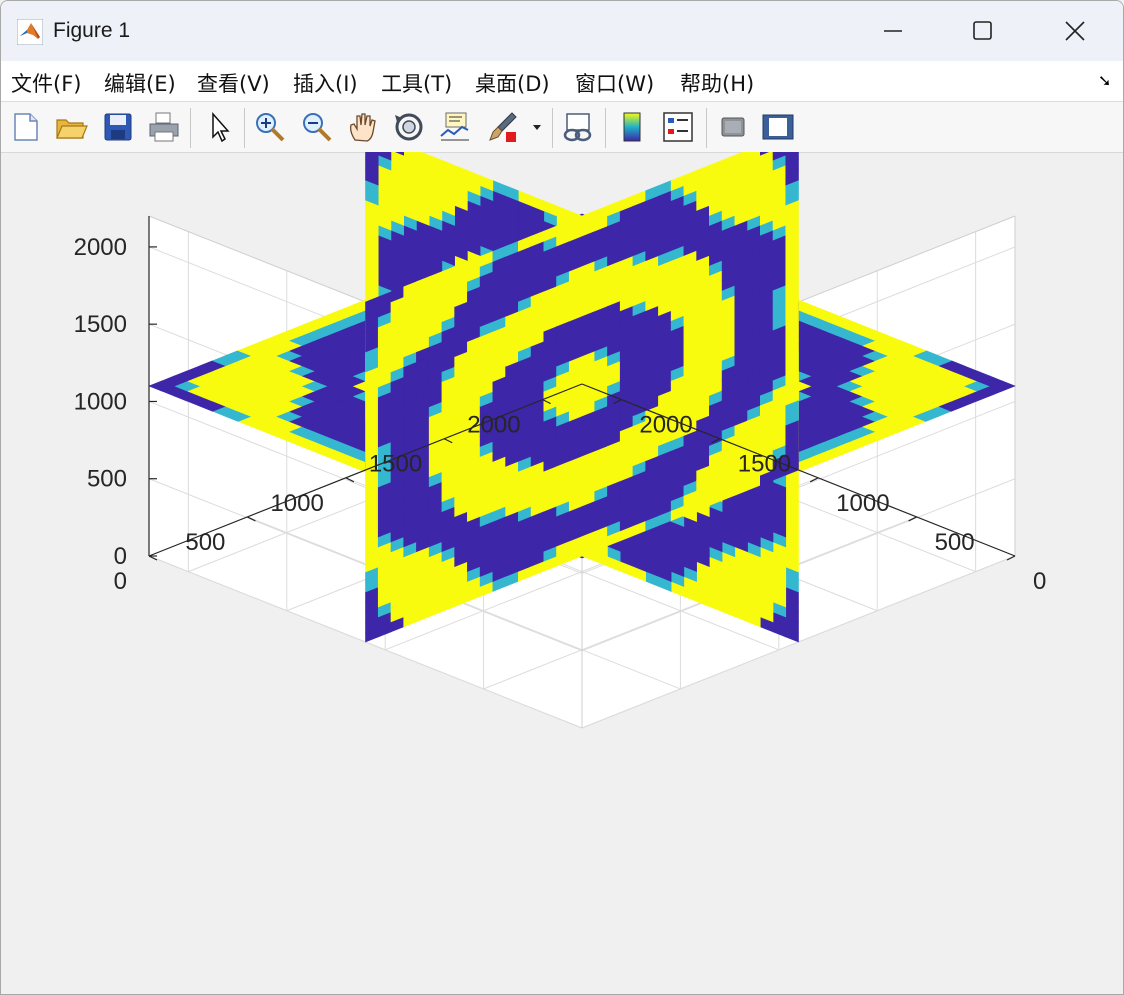 Image resolution: width=1124 pixels, height=995 pixels. Describe the element at coordinates (395, 464) in the screenshot. I see `x-tick-label: 1500` at that location.